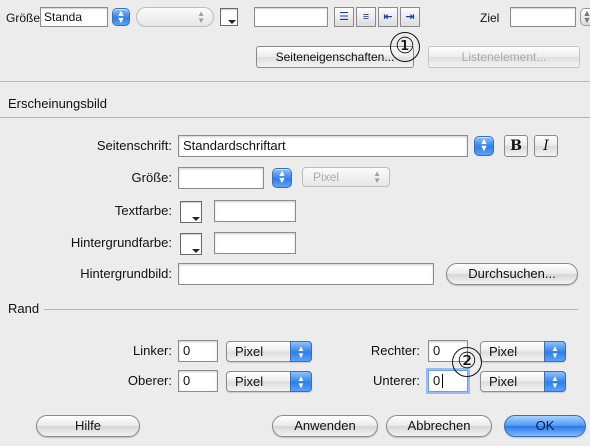  Describe the element at coordinates (198, 351) in the screenshot. I see `margin-left-field: 0` at that location.